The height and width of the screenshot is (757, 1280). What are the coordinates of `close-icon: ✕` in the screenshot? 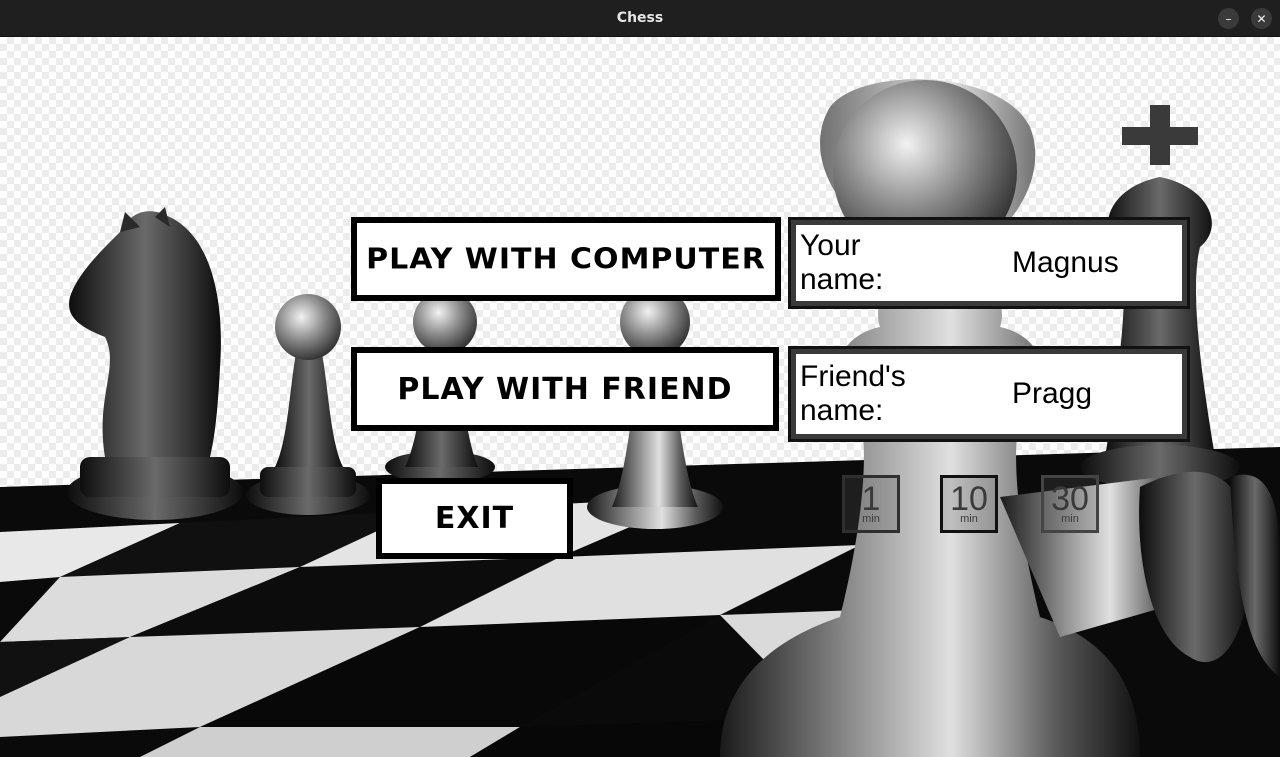 It's located at (1261, 18).